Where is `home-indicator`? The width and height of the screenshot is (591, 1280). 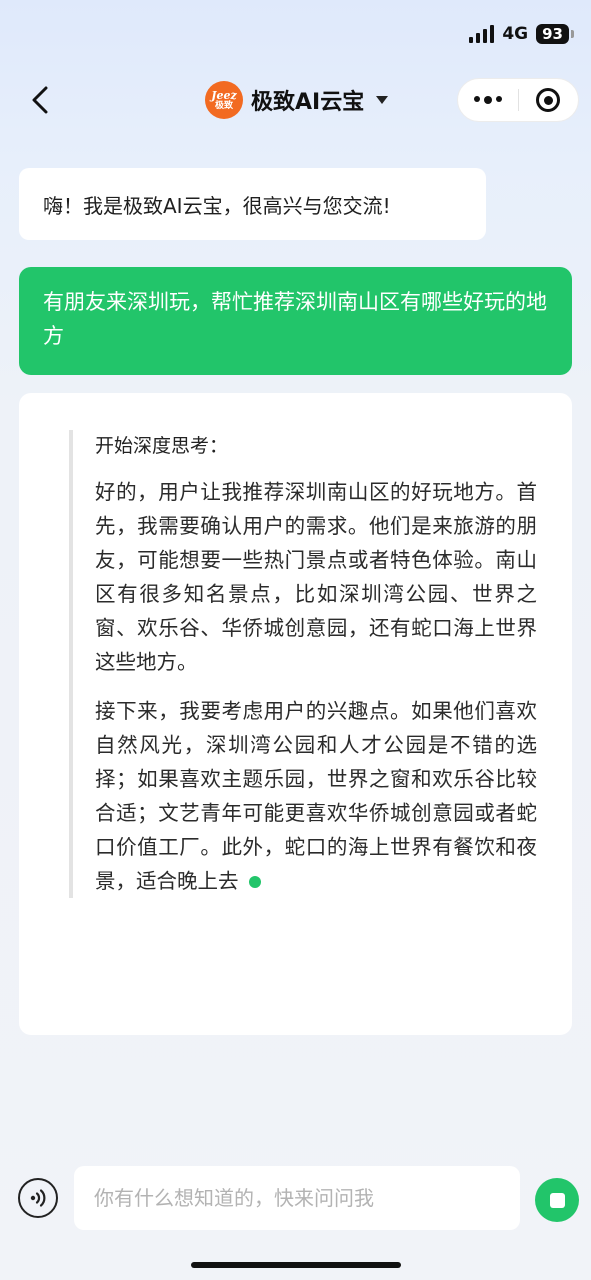 home-indicator is located at coordinates (296, 1265).